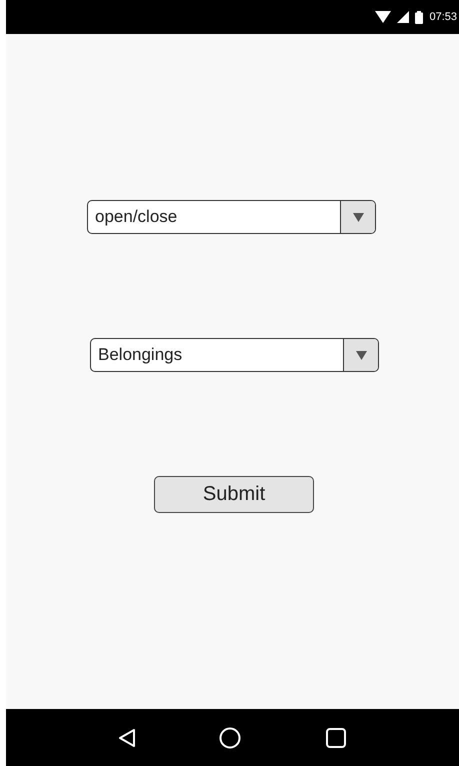  What do you see at coordinates (230, 737) in the screenshot?
I see `home-icon` at bounding box center [230, 737].